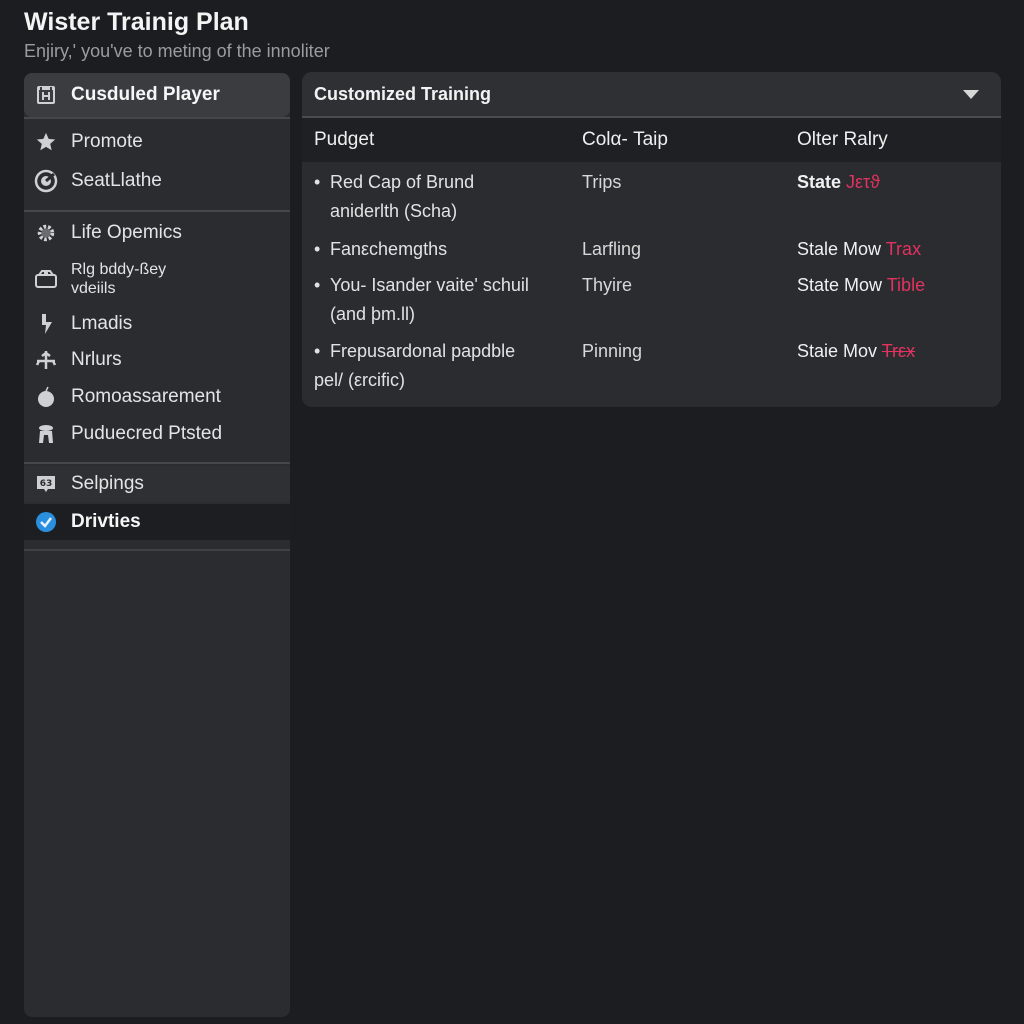  I want to click on sidebar-item-label: Puduecred Ptsted, so click(147, 433).